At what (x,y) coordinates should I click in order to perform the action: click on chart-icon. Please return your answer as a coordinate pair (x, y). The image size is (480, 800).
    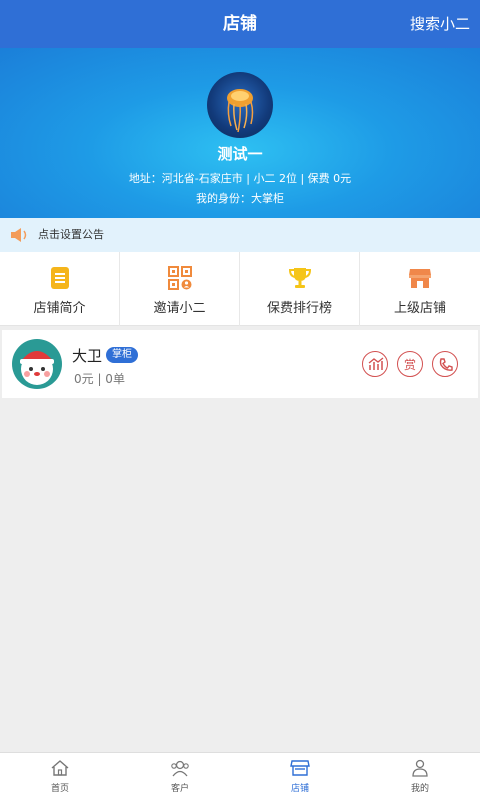
    Looking at the image, I should click on (376, 363).